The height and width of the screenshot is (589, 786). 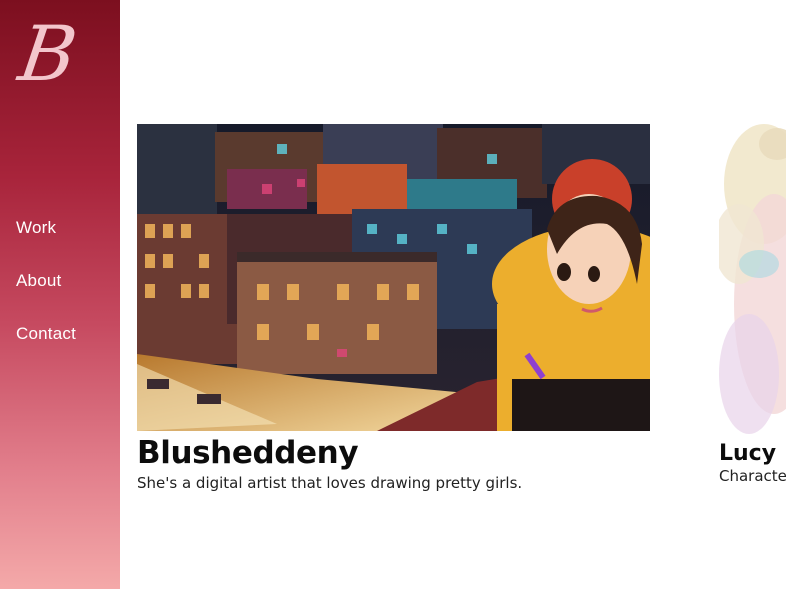 I want to click on nav-item-about: About, so click(x=46, y=296).